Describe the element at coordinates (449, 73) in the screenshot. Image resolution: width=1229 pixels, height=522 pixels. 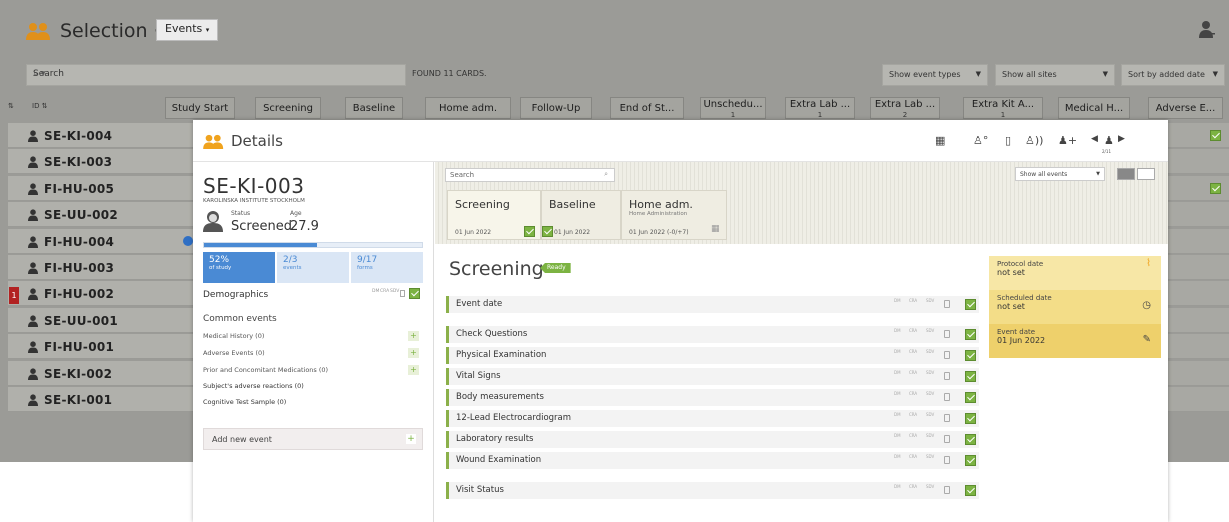
I see `found-count: FOUND 11 CARDS.` at that location.